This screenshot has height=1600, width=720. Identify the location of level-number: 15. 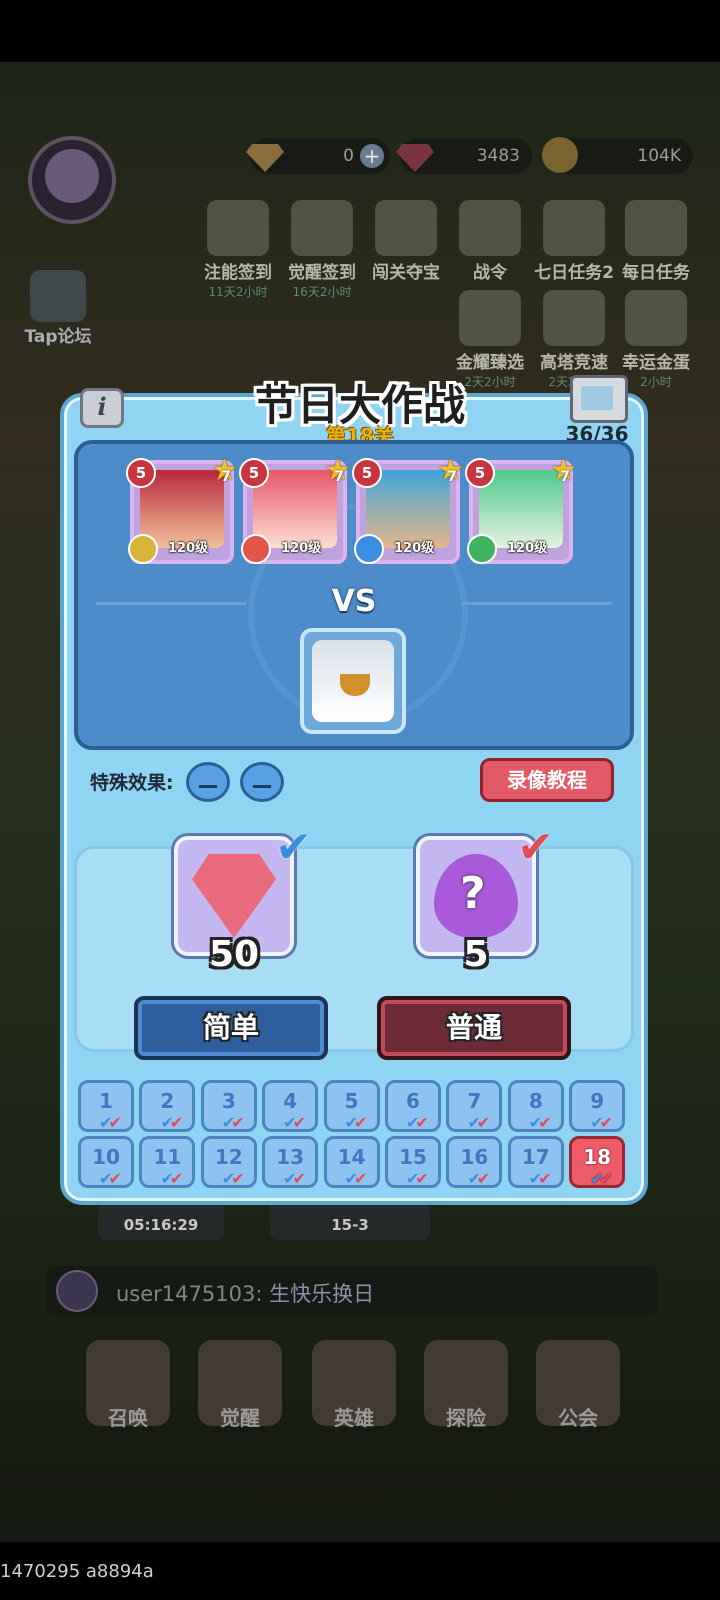
(413, 1157).